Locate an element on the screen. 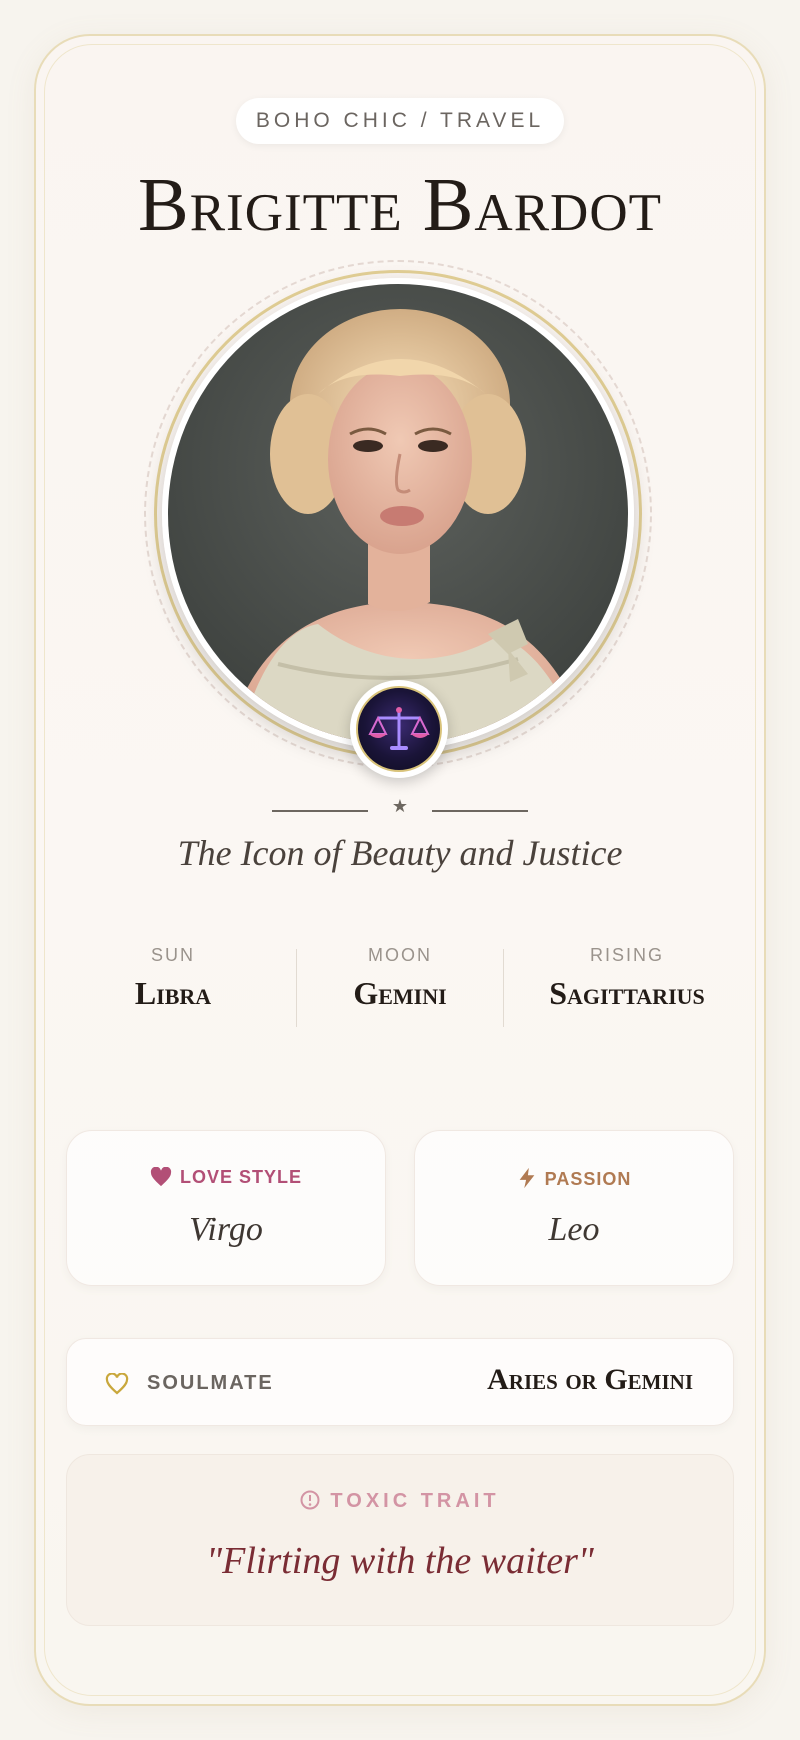  rising-value: Sagittarius is located at coordinates (627, 993).